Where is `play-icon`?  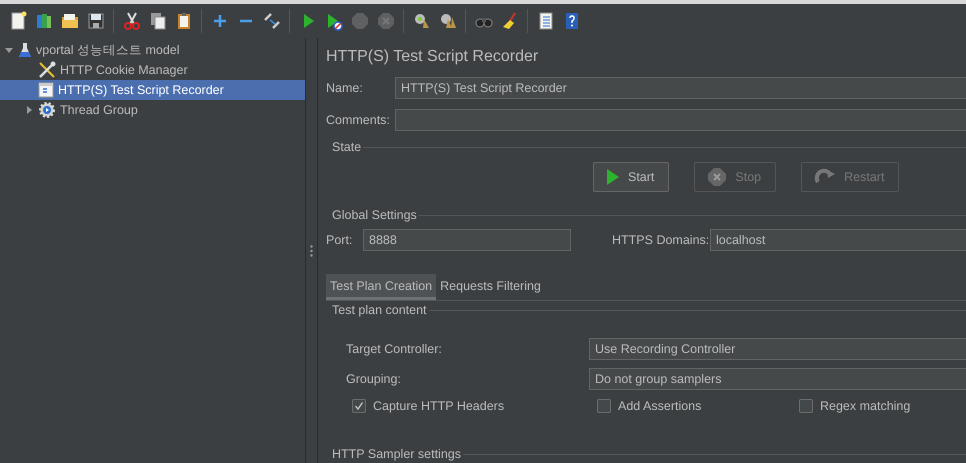 play-icon is located at coordinates (613, 177).